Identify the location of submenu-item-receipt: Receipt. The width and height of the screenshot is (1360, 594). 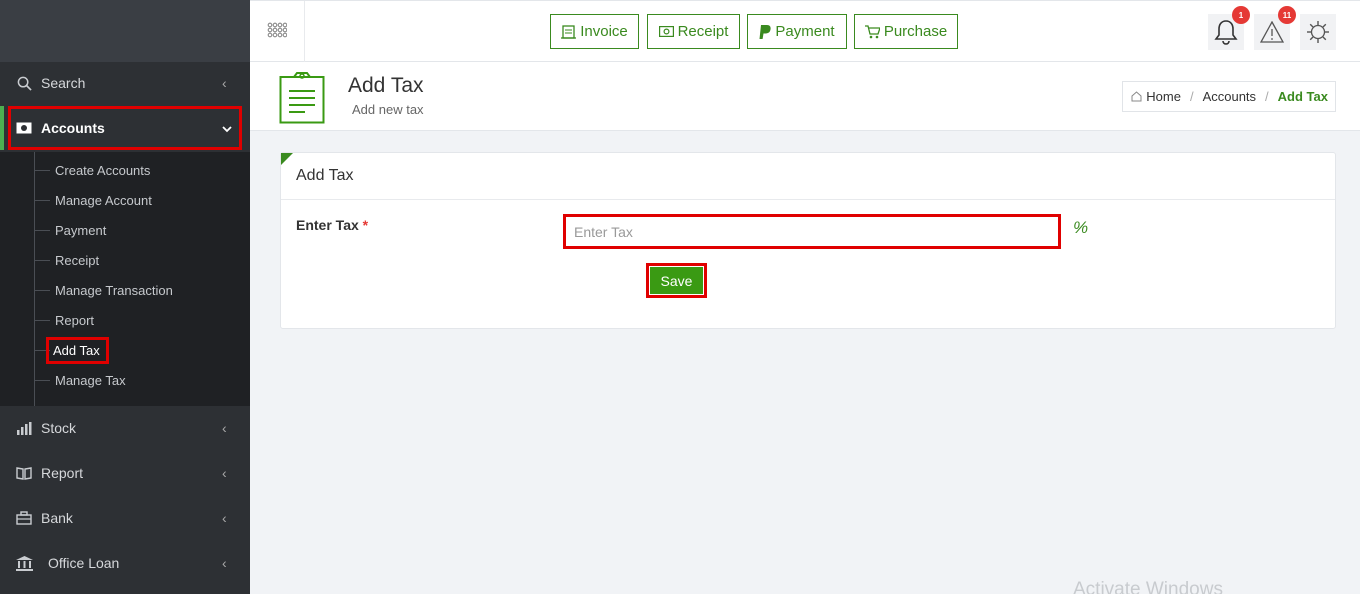
(66, 260).